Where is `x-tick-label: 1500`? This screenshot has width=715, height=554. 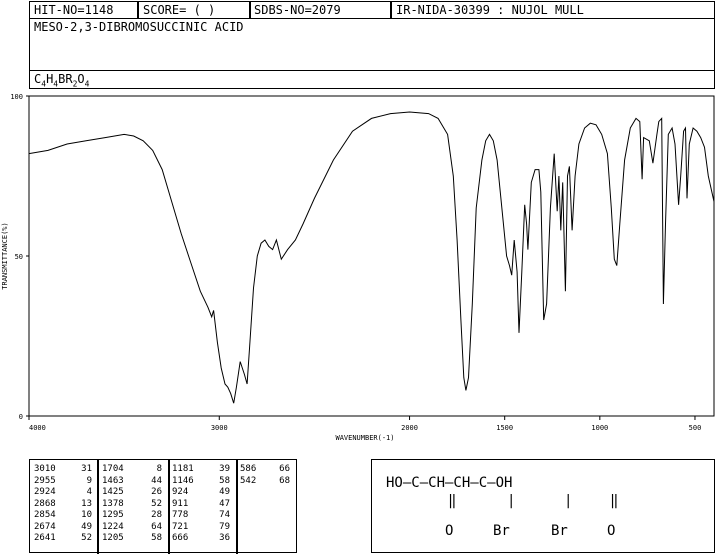
x-tick-label: 1500 is located at coordinates (504, 428).